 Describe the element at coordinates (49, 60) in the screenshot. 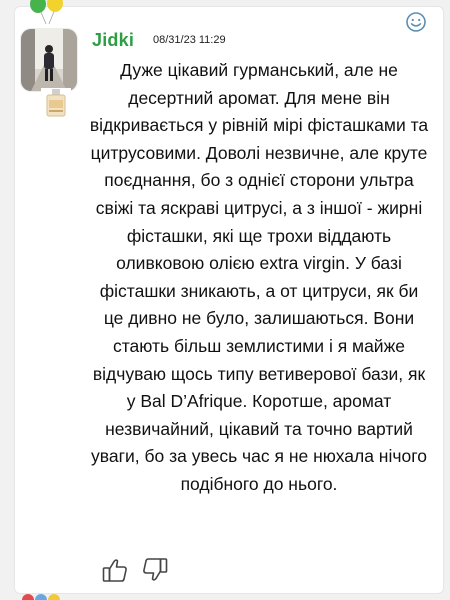

I see `avatar` at that location.